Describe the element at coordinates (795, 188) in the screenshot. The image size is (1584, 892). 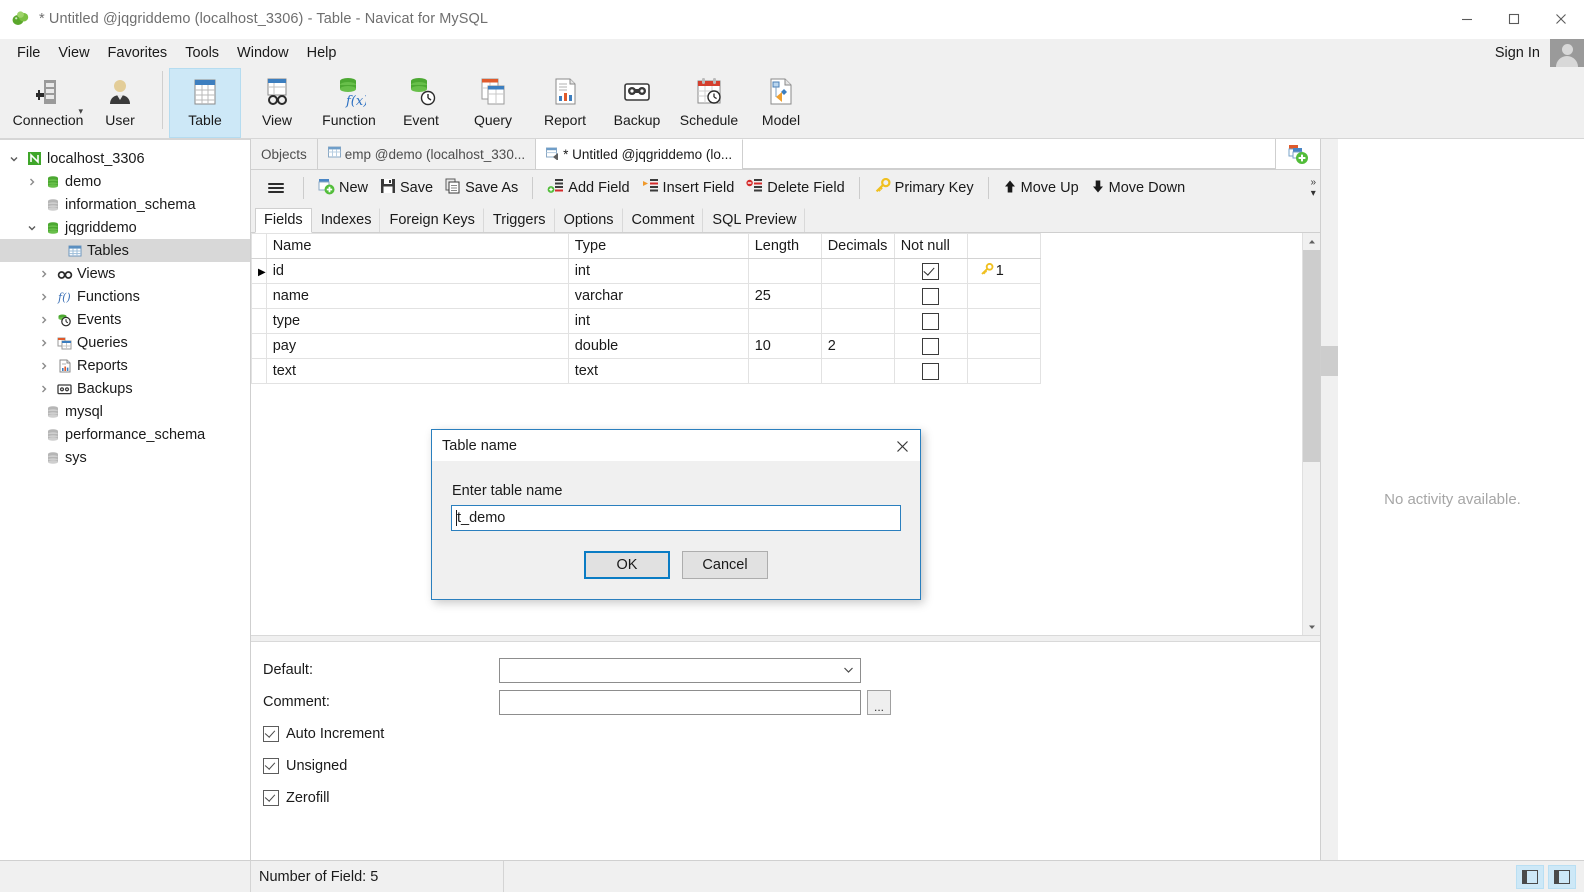
I see `delete-field-button: Delete Field` at that location.